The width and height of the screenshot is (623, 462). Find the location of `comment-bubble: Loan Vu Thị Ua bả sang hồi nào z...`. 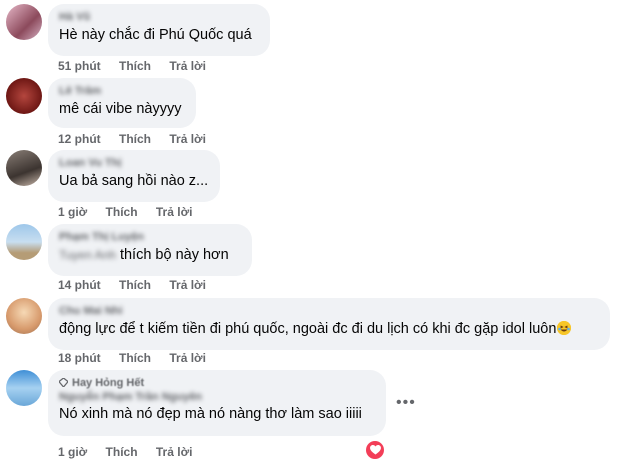

comment-bubble: Loan Vu Thị Ua bả sang hồi nào z... is located at coordinates (134, 176).